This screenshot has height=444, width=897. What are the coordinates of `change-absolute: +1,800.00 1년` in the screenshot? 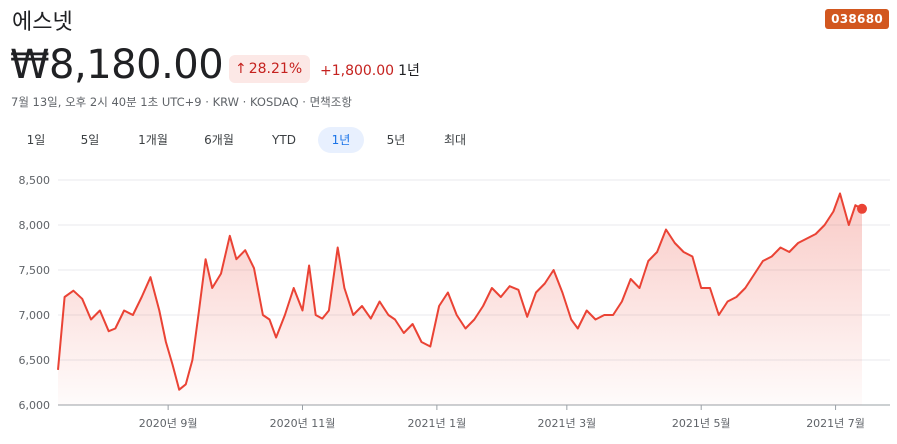 It's located at (370, 70).